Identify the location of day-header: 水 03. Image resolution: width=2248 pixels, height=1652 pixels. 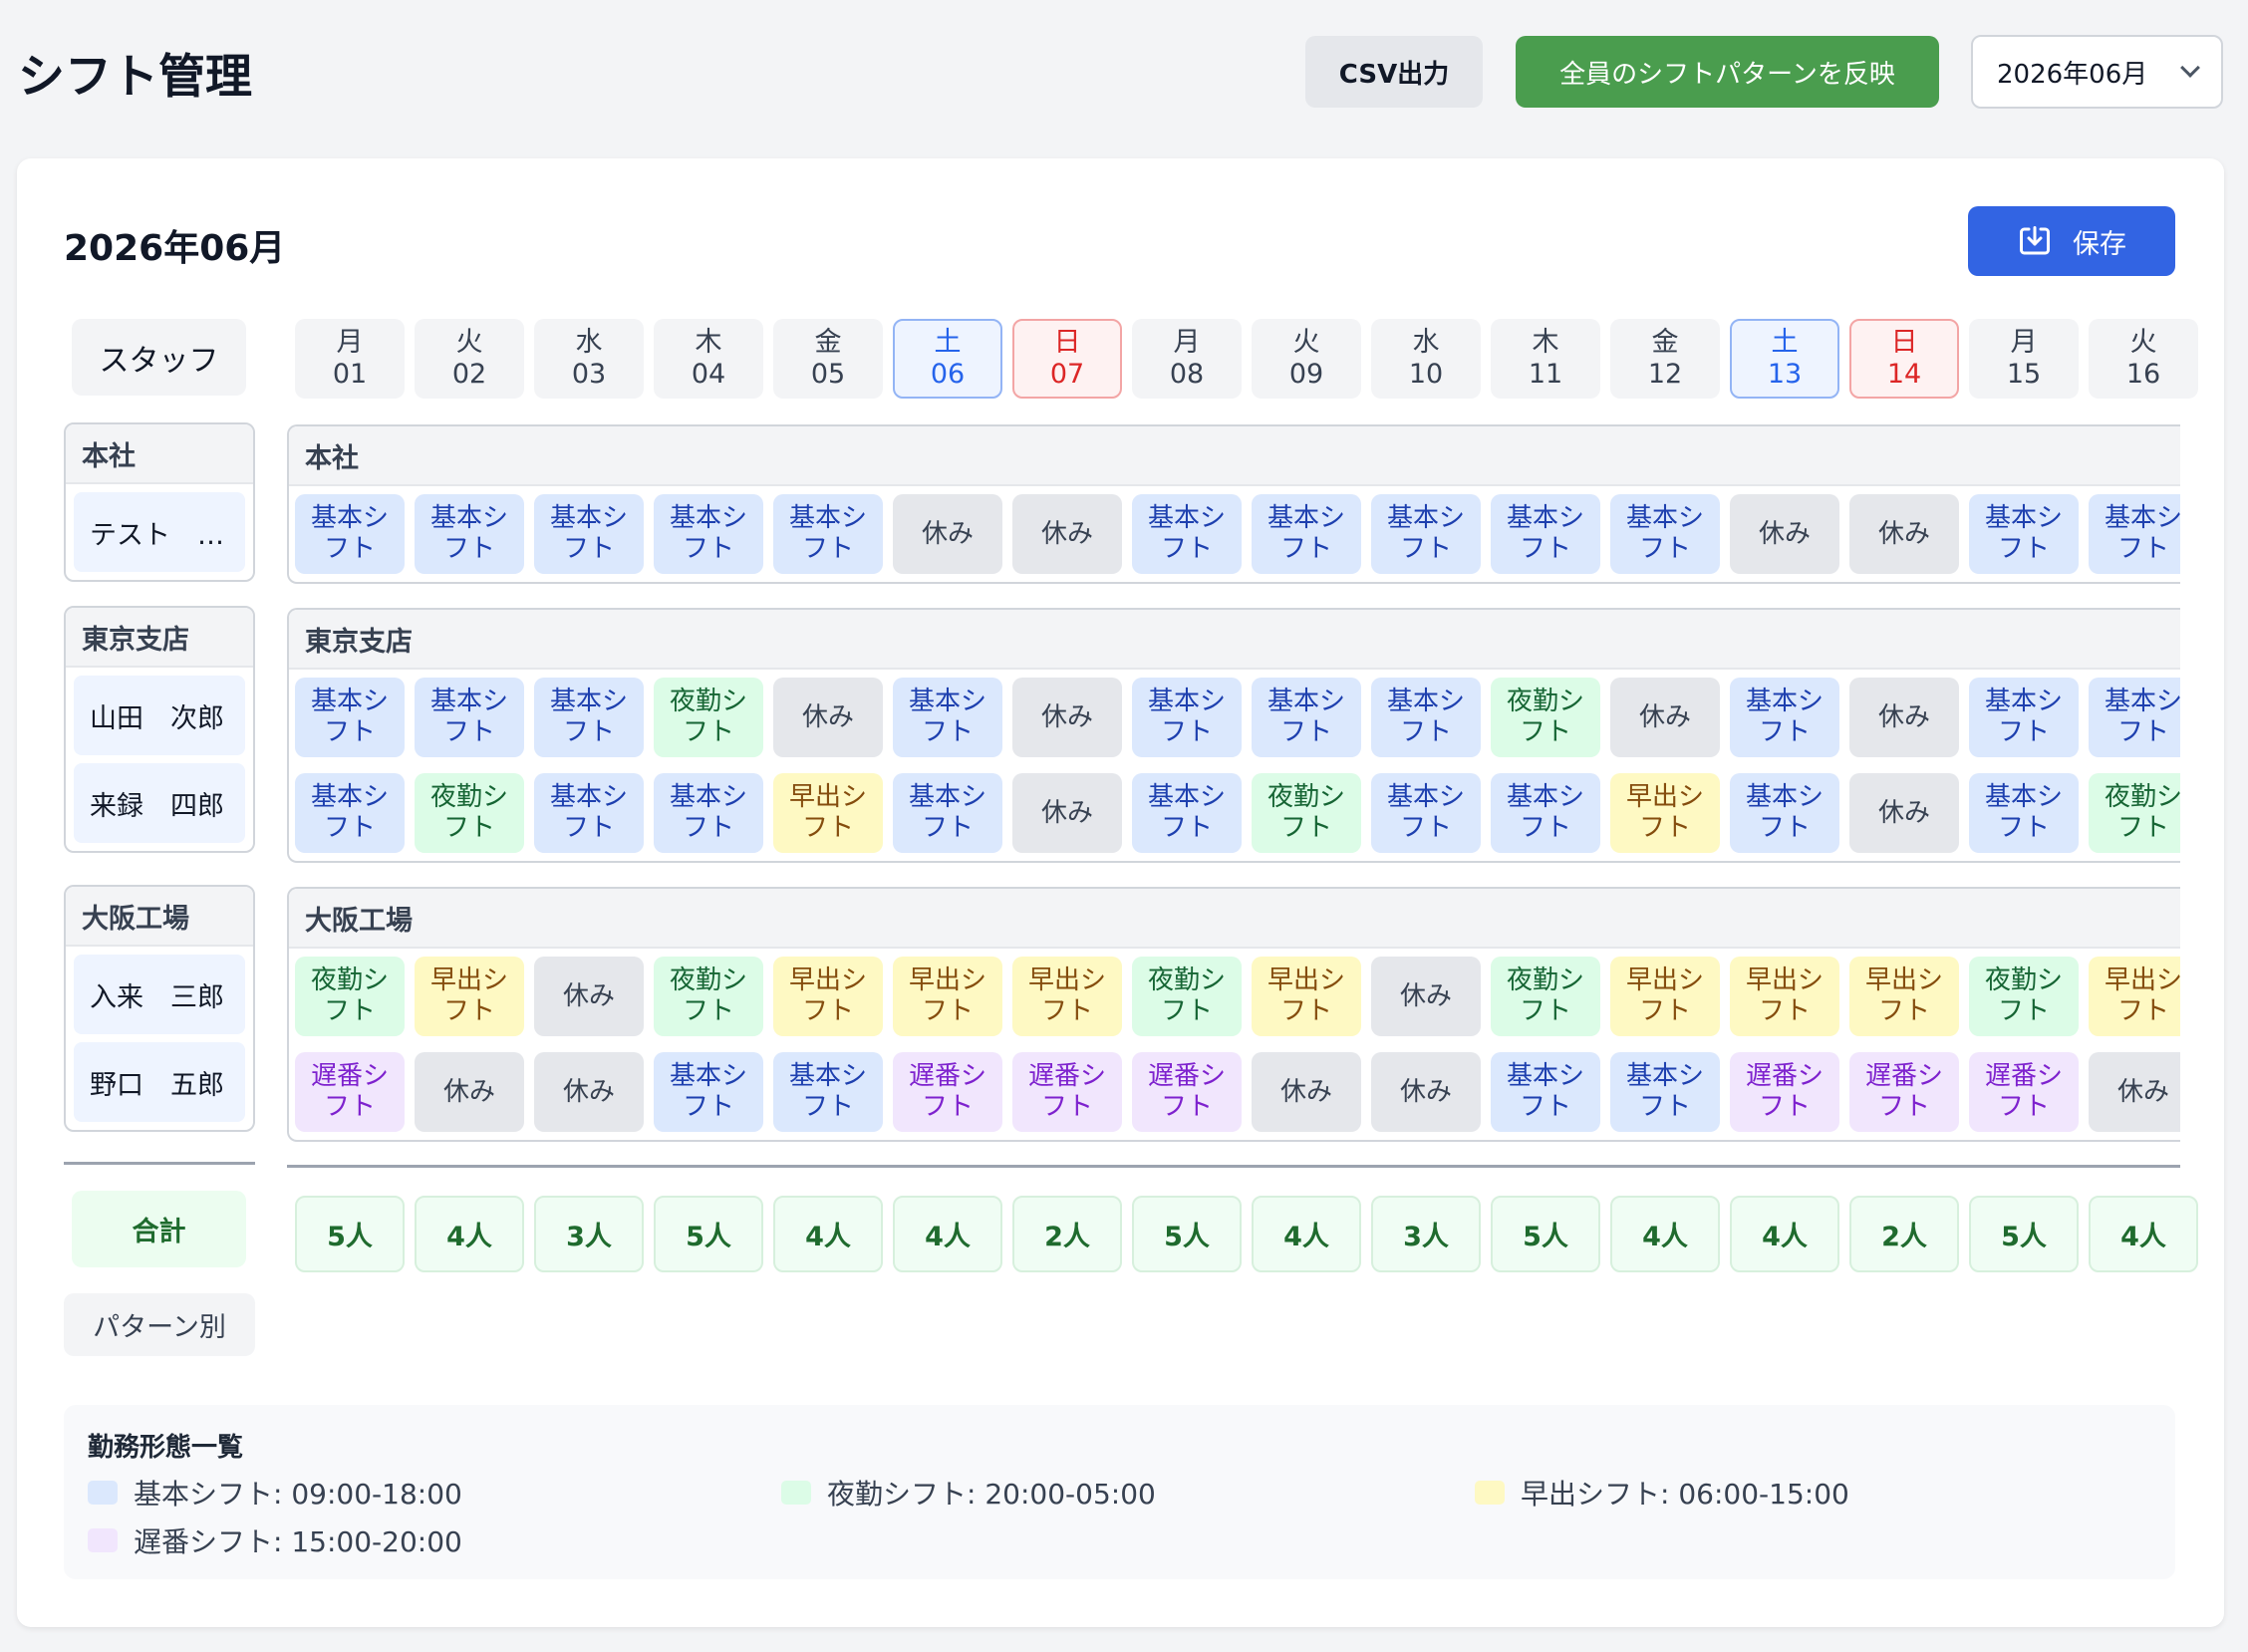
(589, 359).